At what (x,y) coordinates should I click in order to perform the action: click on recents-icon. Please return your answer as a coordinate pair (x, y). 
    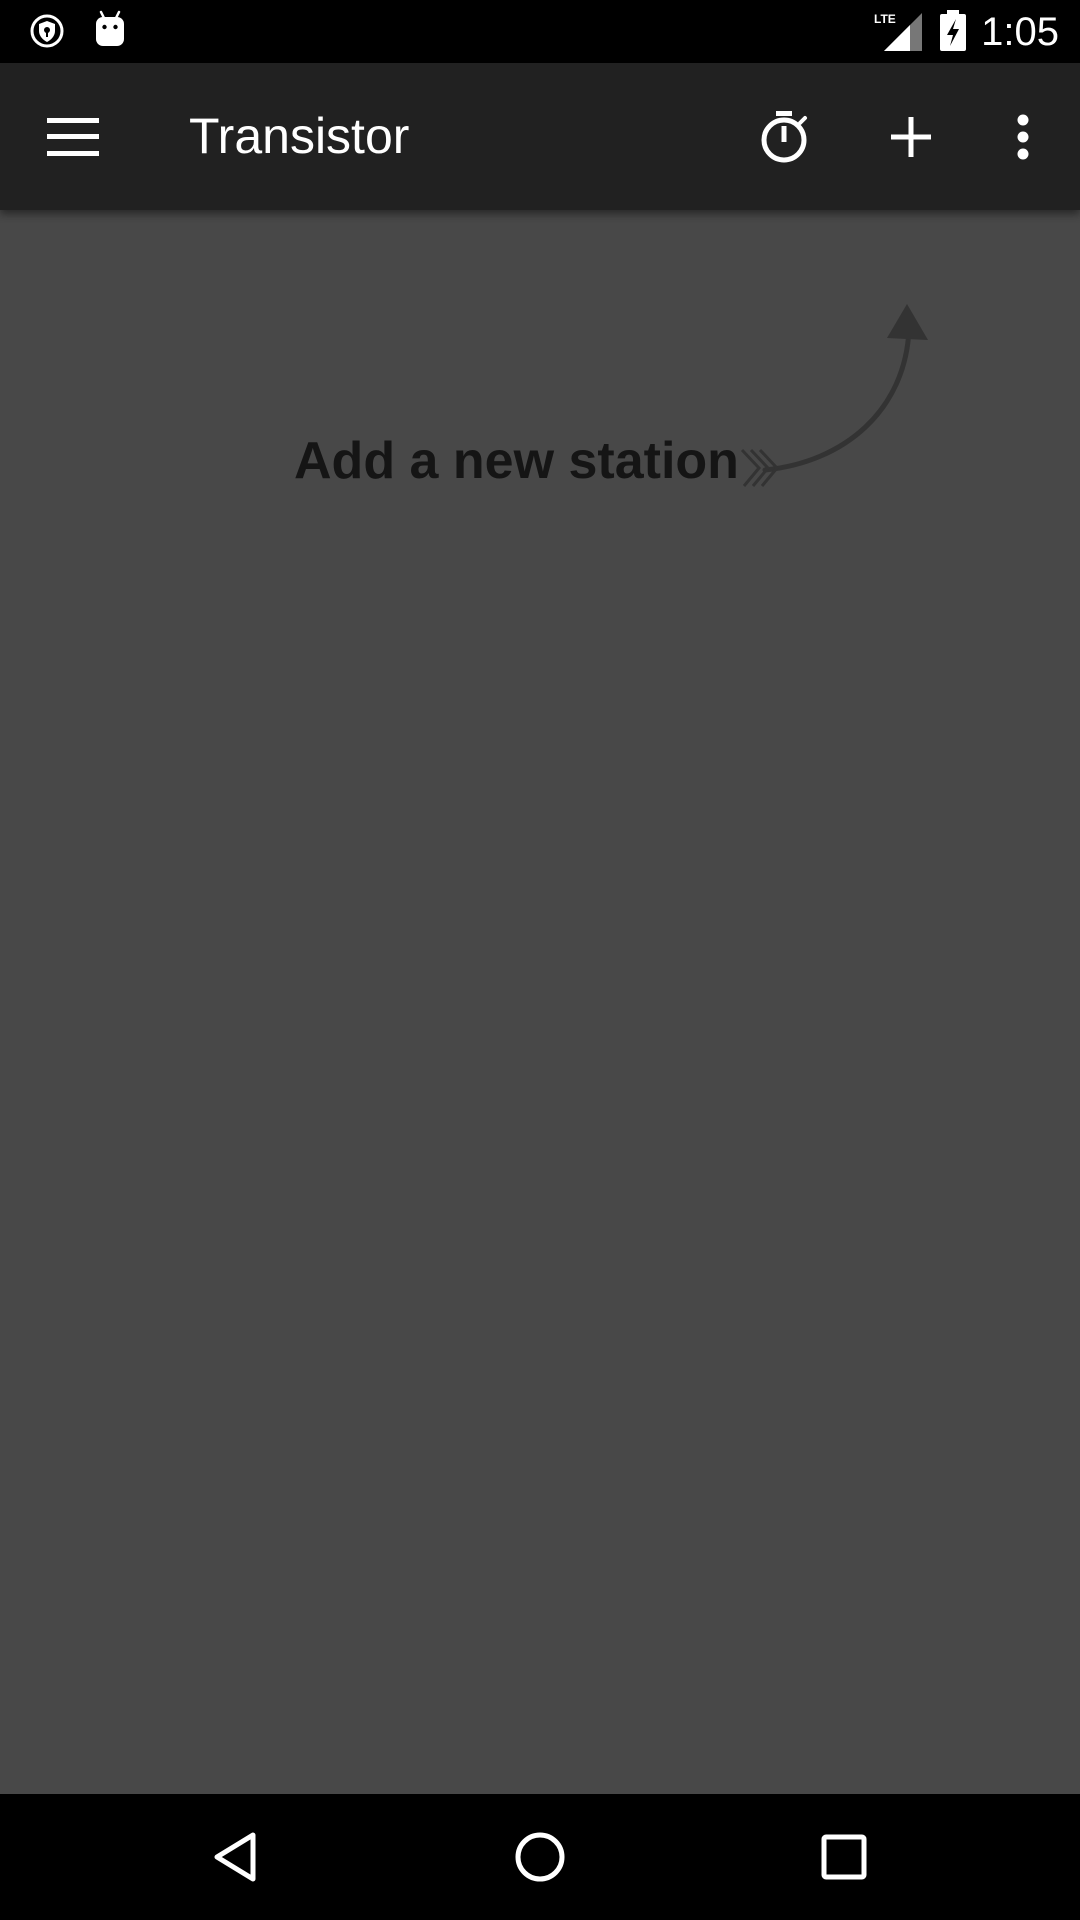
    Looking at the image, I should click on (844, 1857).